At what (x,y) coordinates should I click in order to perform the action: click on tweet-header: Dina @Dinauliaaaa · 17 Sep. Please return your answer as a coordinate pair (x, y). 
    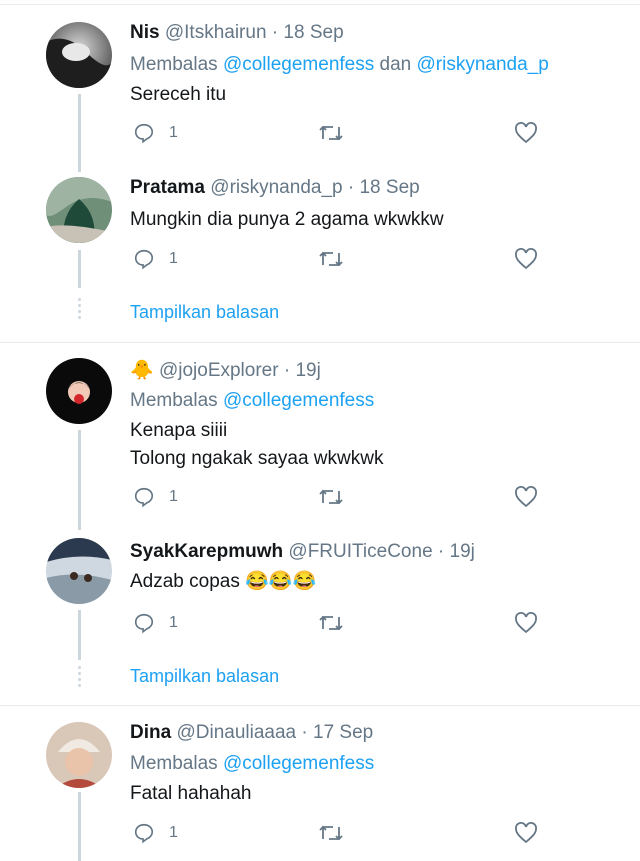
    Looking at the image, I should click on (251, 733).